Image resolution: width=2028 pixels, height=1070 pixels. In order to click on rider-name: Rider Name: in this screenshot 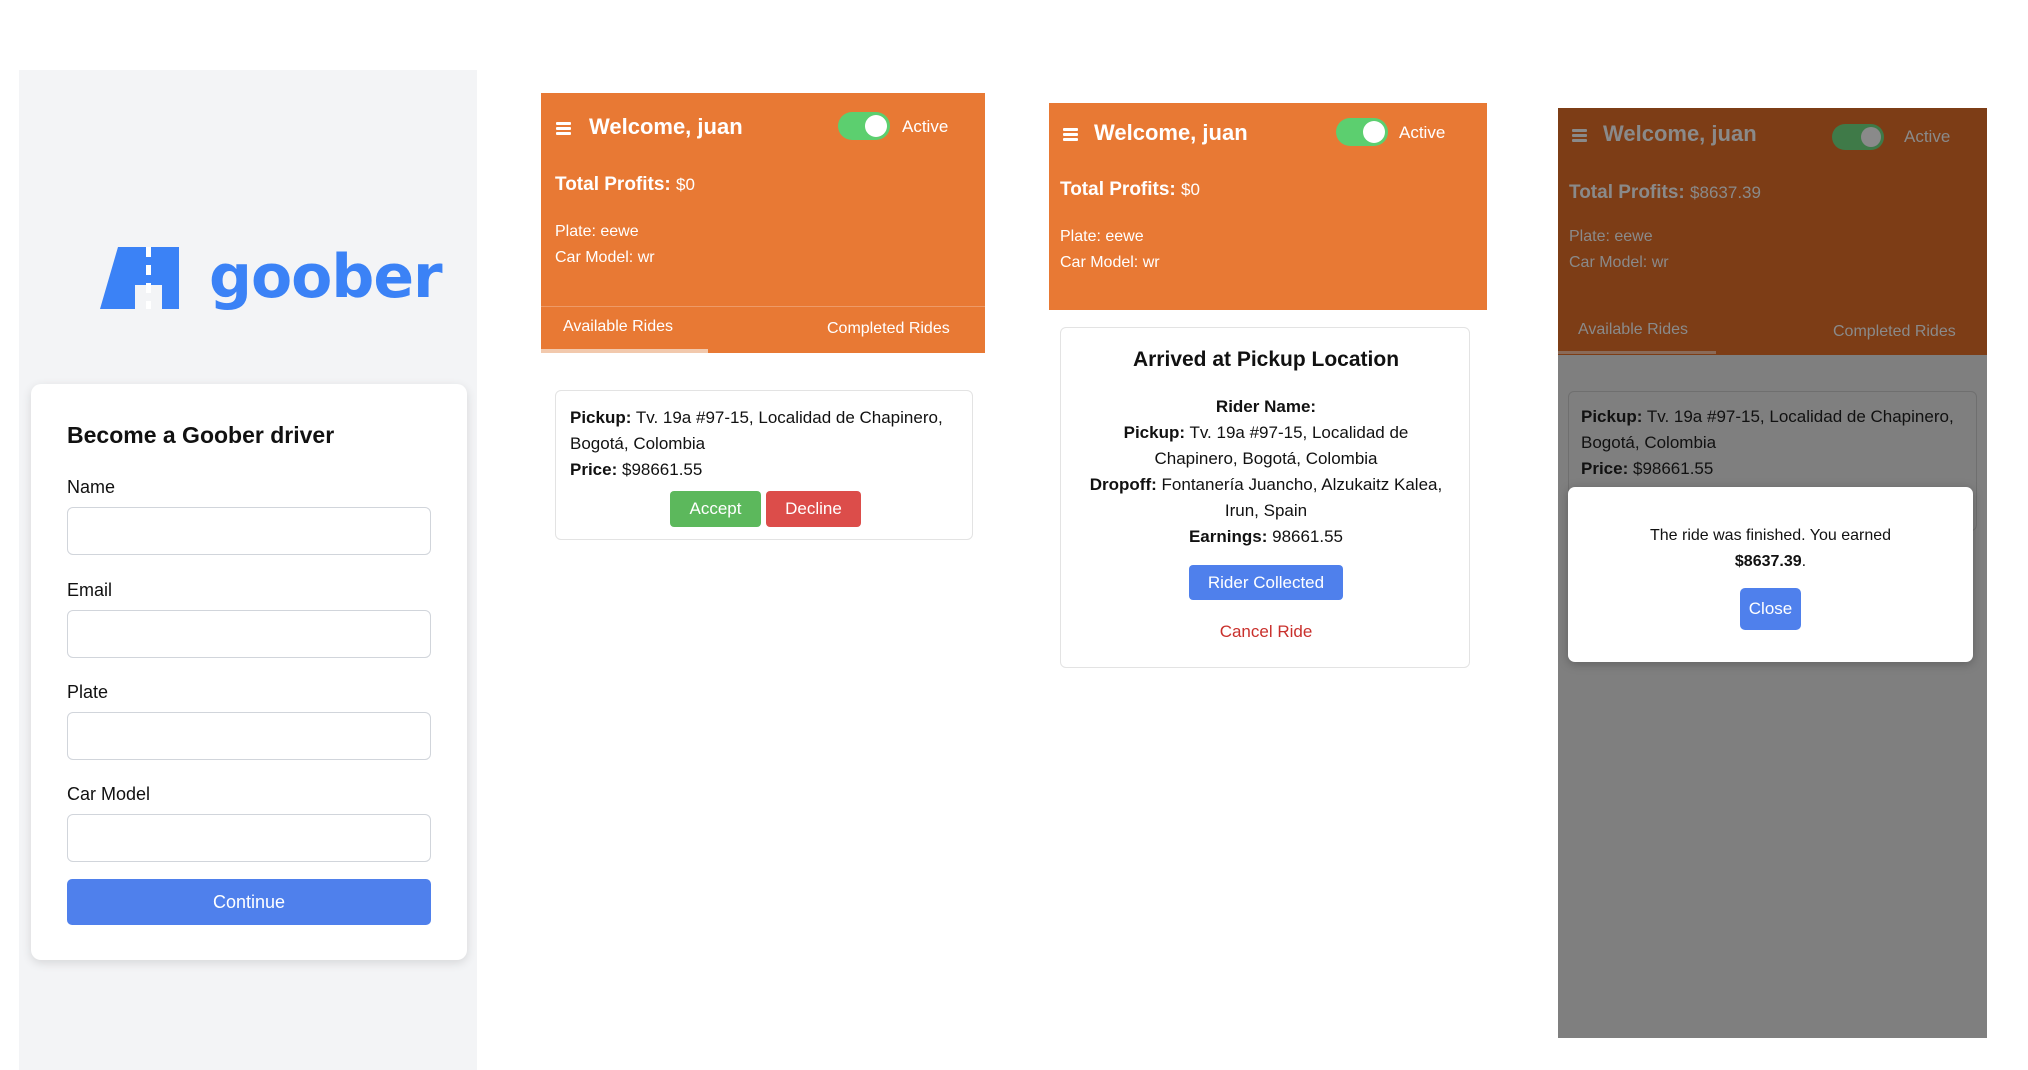, I will do `click(1266, 407)`.